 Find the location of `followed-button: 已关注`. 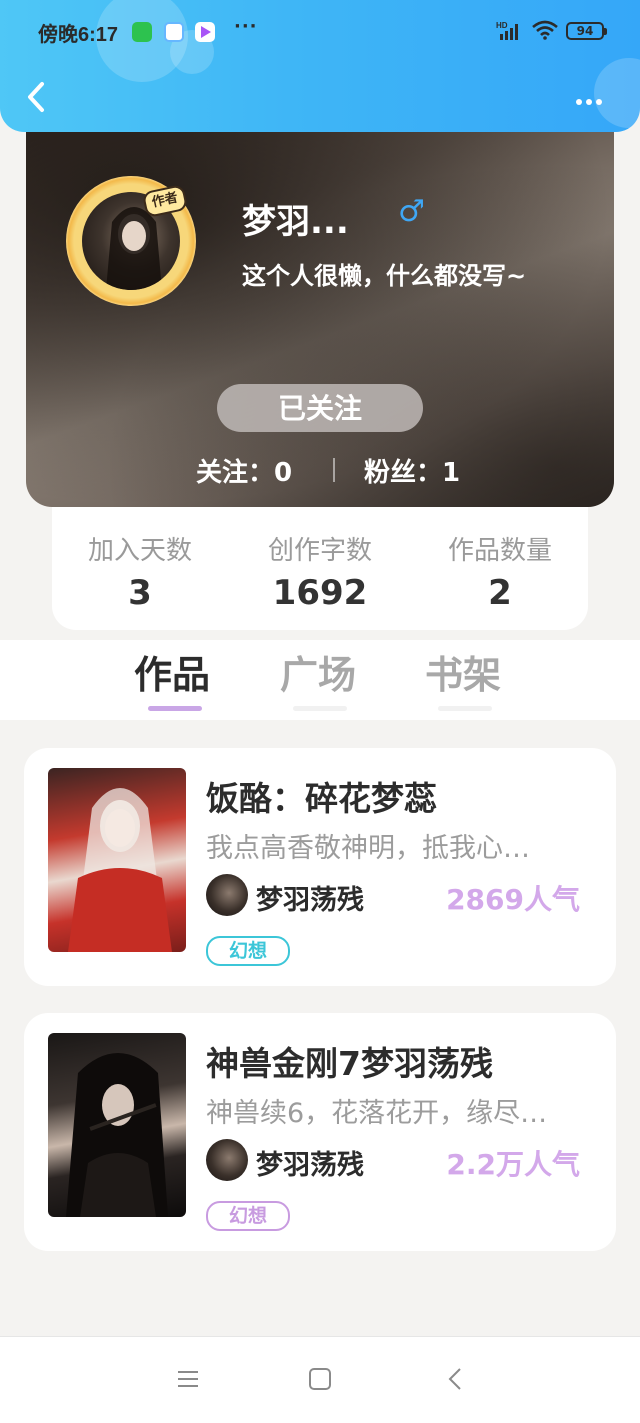

followed-button: 已关注 is located at coordinates (320, 408).